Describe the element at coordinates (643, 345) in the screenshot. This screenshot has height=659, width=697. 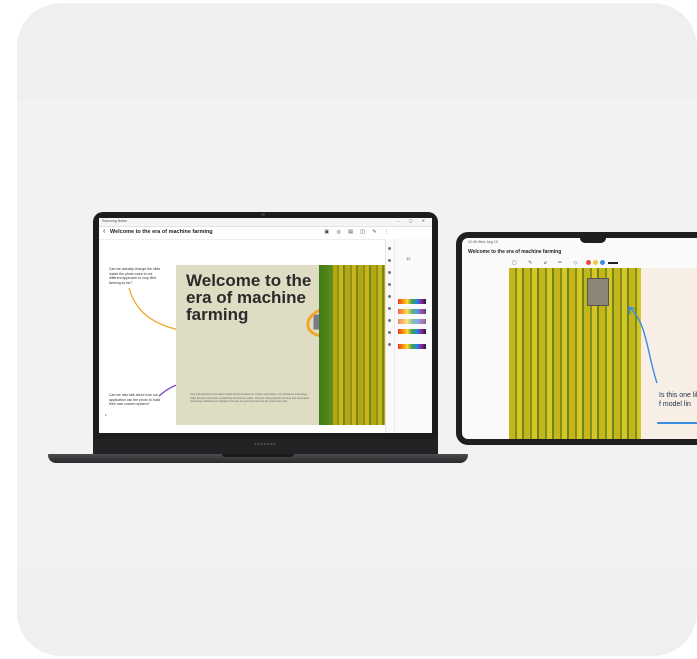
I see `blue-arrow` at that location.